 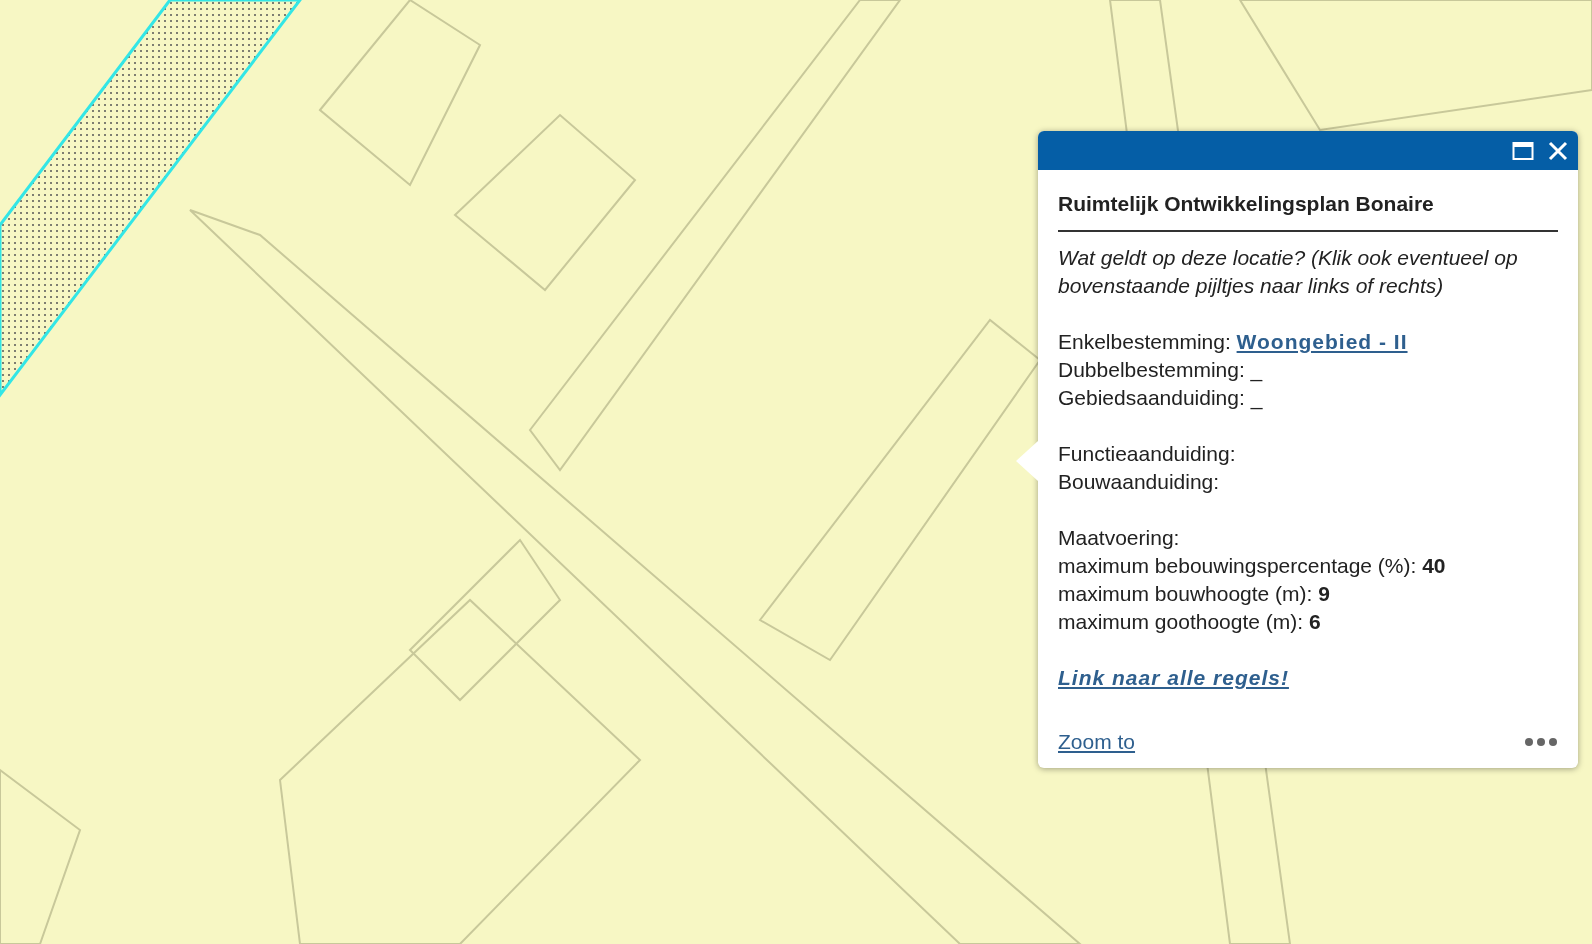 I want to click on attribute-line: Dubbelbestemming: _, so click(x=1161, y=370).